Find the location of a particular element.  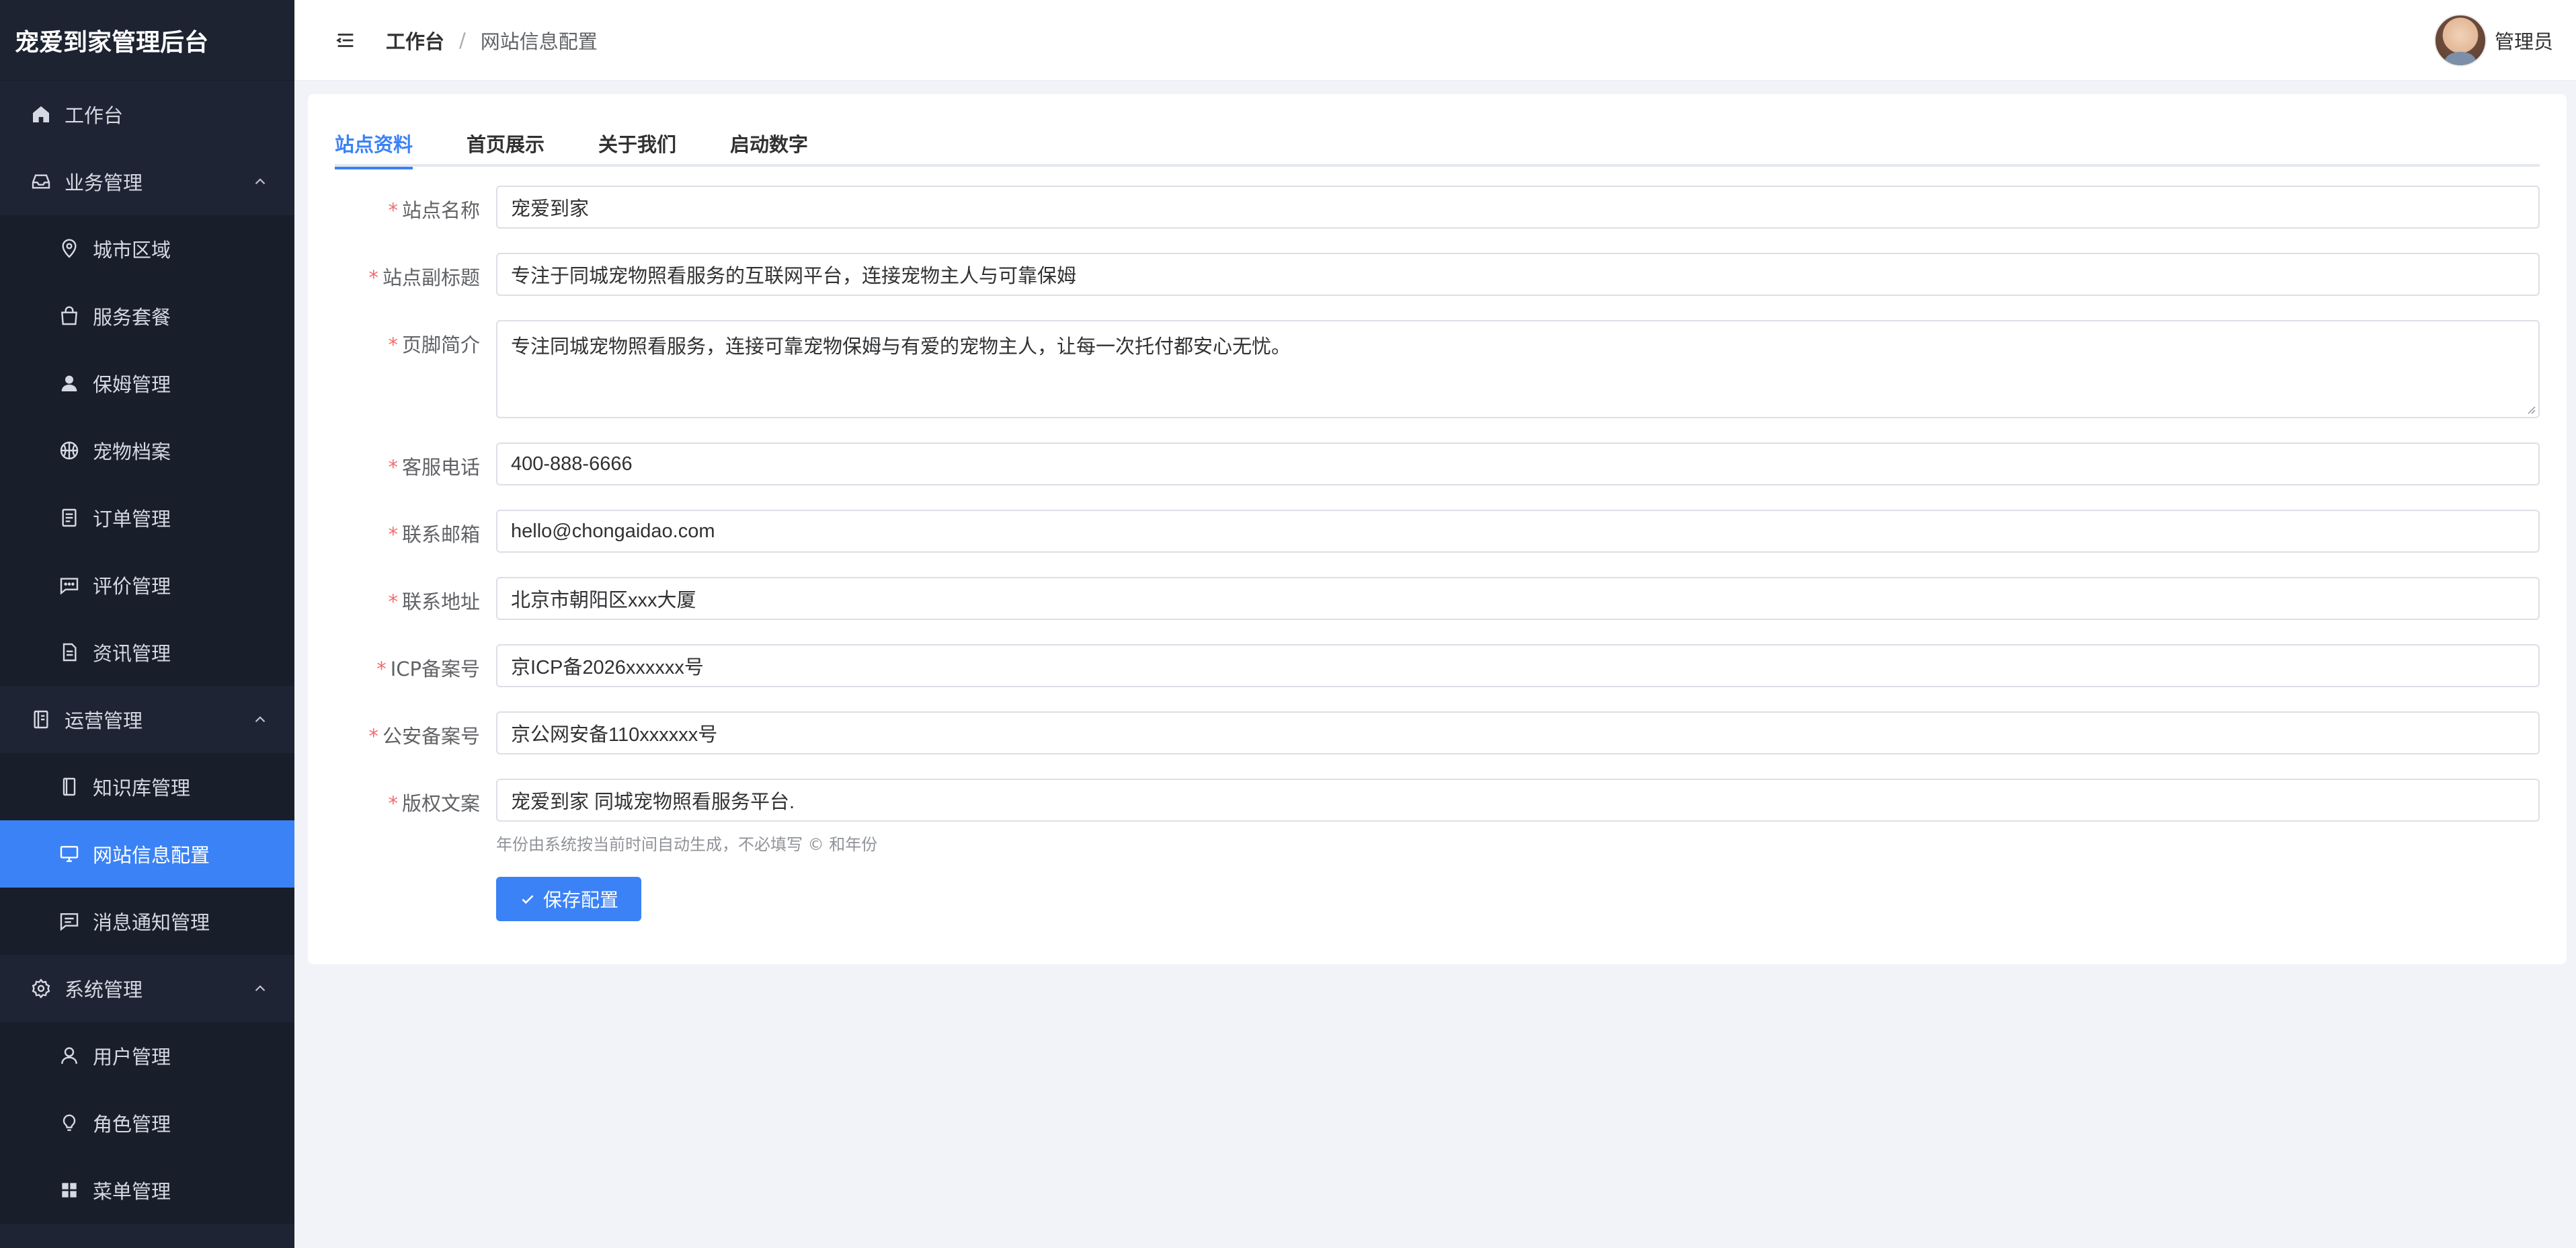

sidebar-group-business: 业务管理 is located at coordinates (147, 181).